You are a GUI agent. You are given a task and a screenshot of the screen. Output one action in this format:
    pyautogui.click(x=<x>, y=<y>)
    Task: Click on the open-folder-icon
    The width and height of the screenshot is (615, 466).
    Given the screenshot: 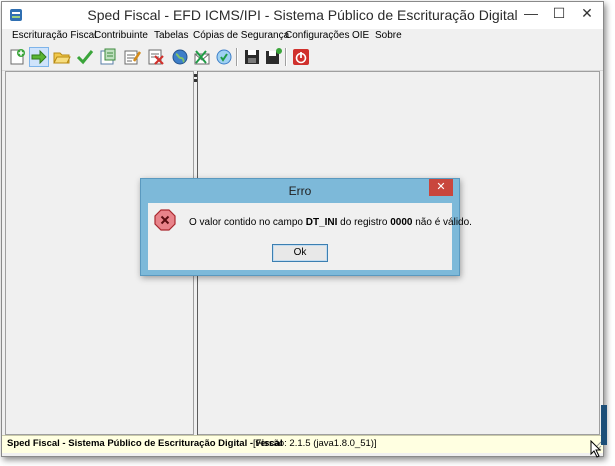 What is the action you would take?
    pyautogui.click(x=62, y=57)
    